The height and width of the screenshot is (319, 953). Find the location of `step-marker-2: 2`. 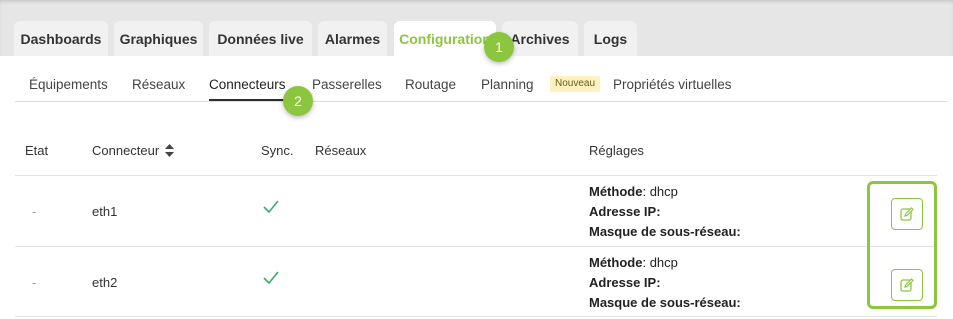

step-marker-2: 2 is located at coordinates (298, 101).